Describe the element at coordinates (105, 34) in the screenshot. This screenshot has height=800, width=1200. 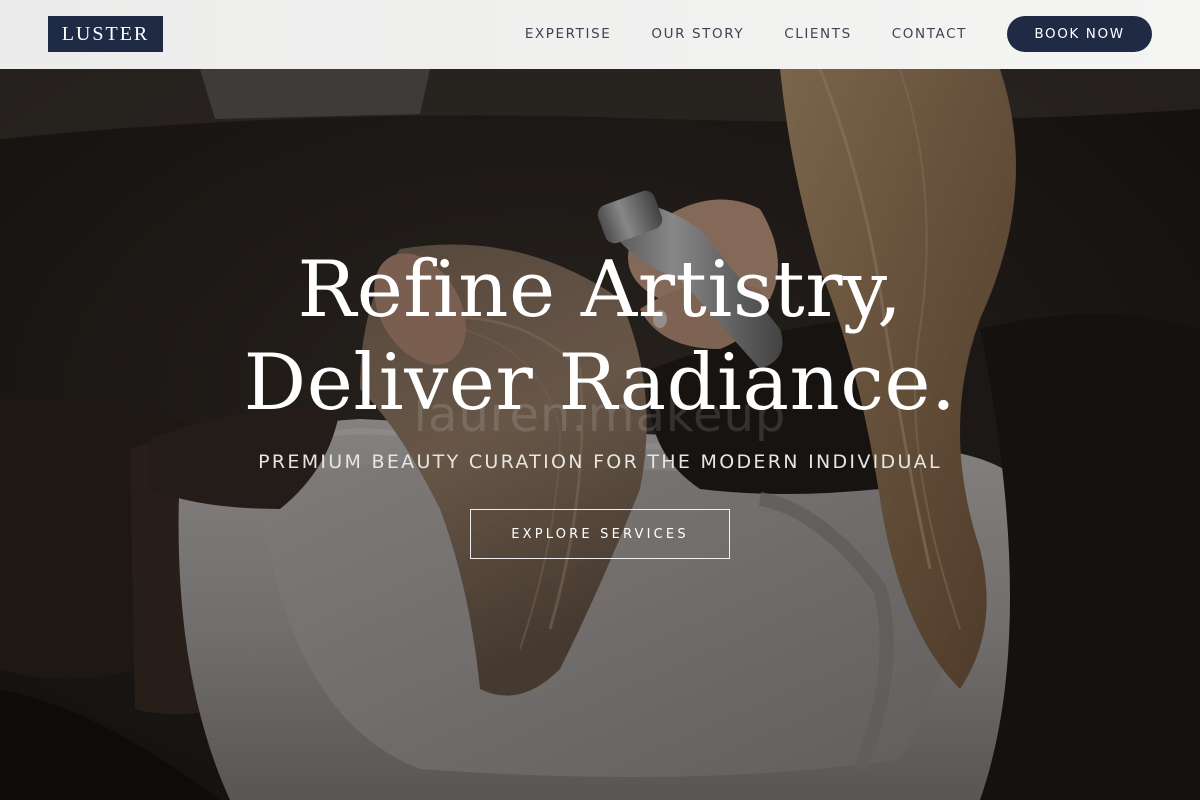
I see `brand-logo: LUSTER` at that location.